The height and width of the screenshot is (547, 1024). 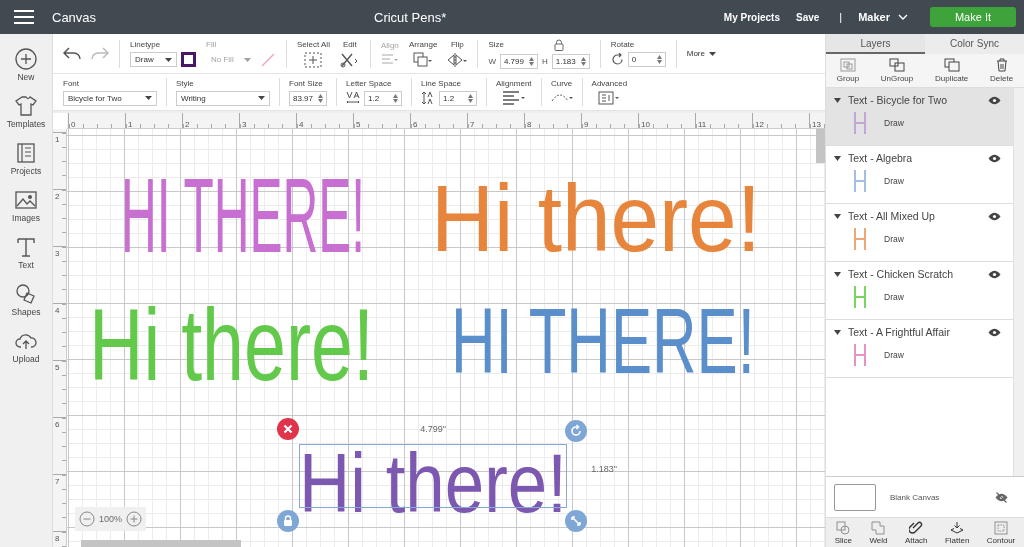 I want to click on book-icon, so click(x=26, y=153).